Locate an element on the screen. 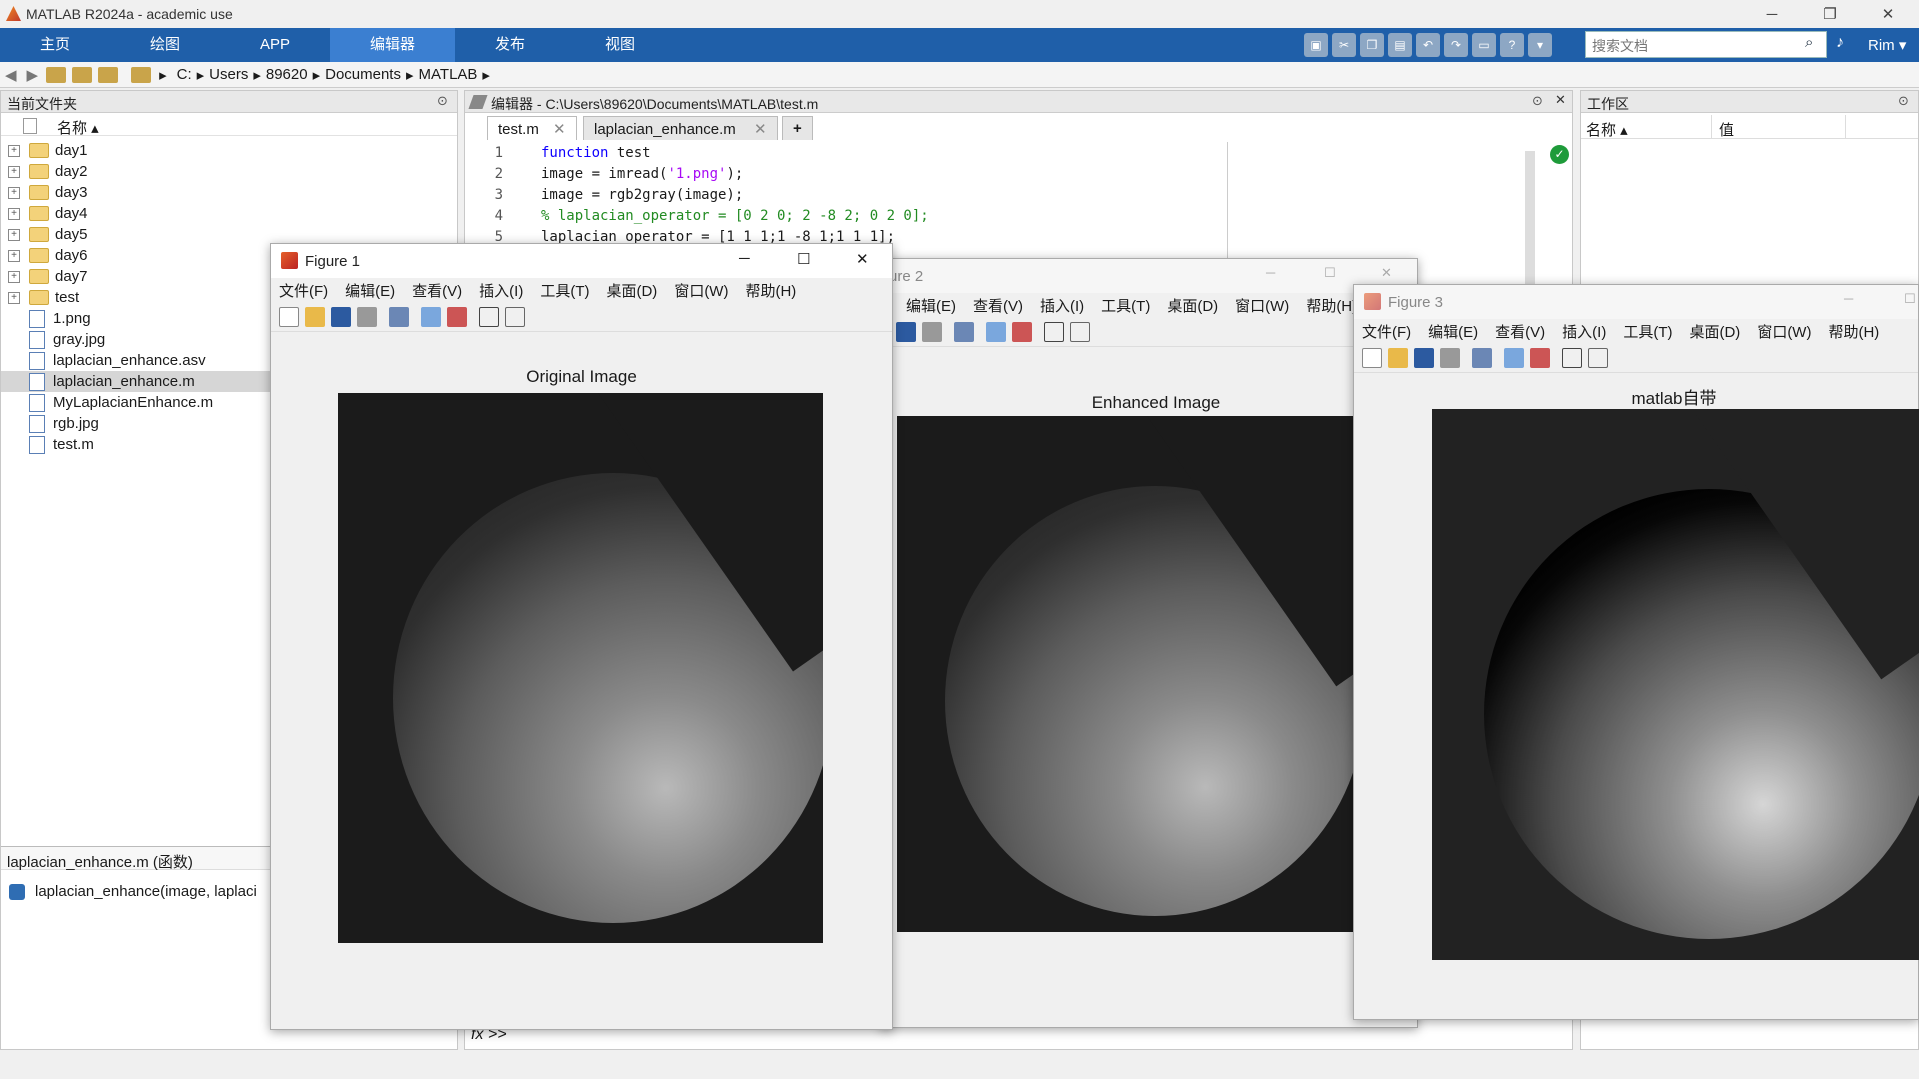  paste-icon: ▤ is located at coordinates (1400, 45).